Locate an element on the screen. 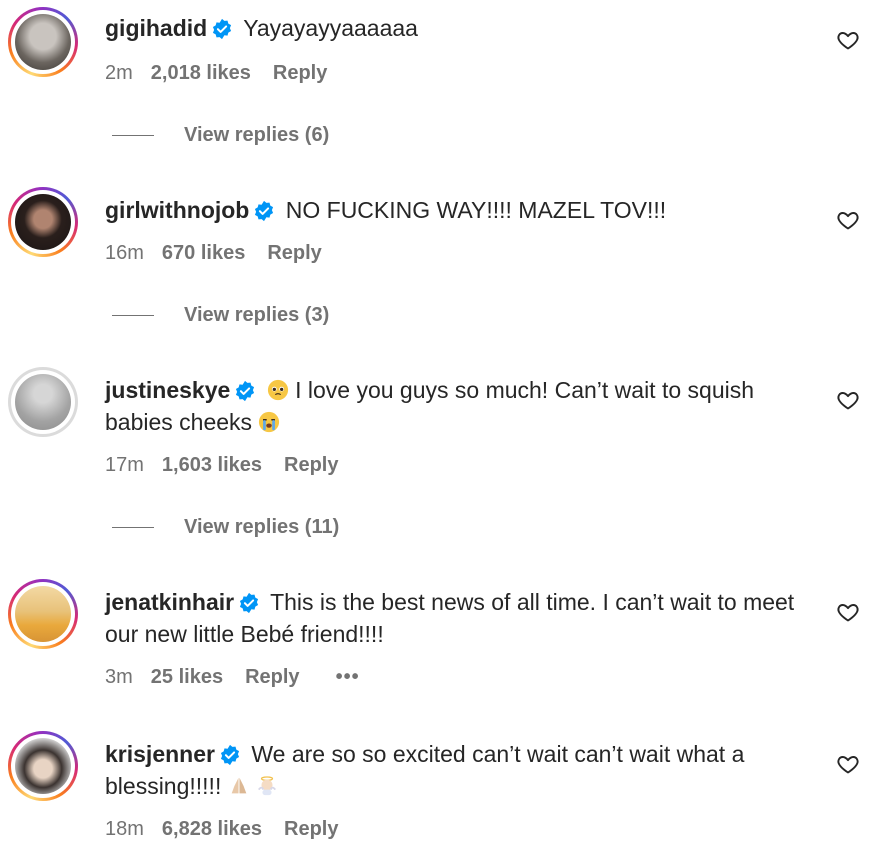 This screenshot has height=866, width=880. username: girlwithnojob is located at coordinates (177, 210).